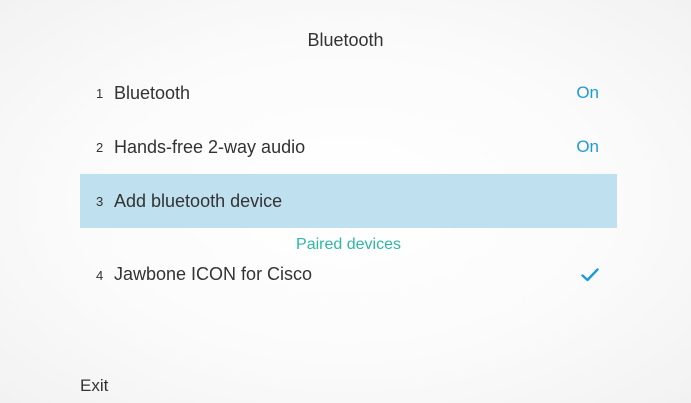  I want to click on menu-item-hands-free-audio: 2 Hands-free 2-way audio On, so click(348, 147).